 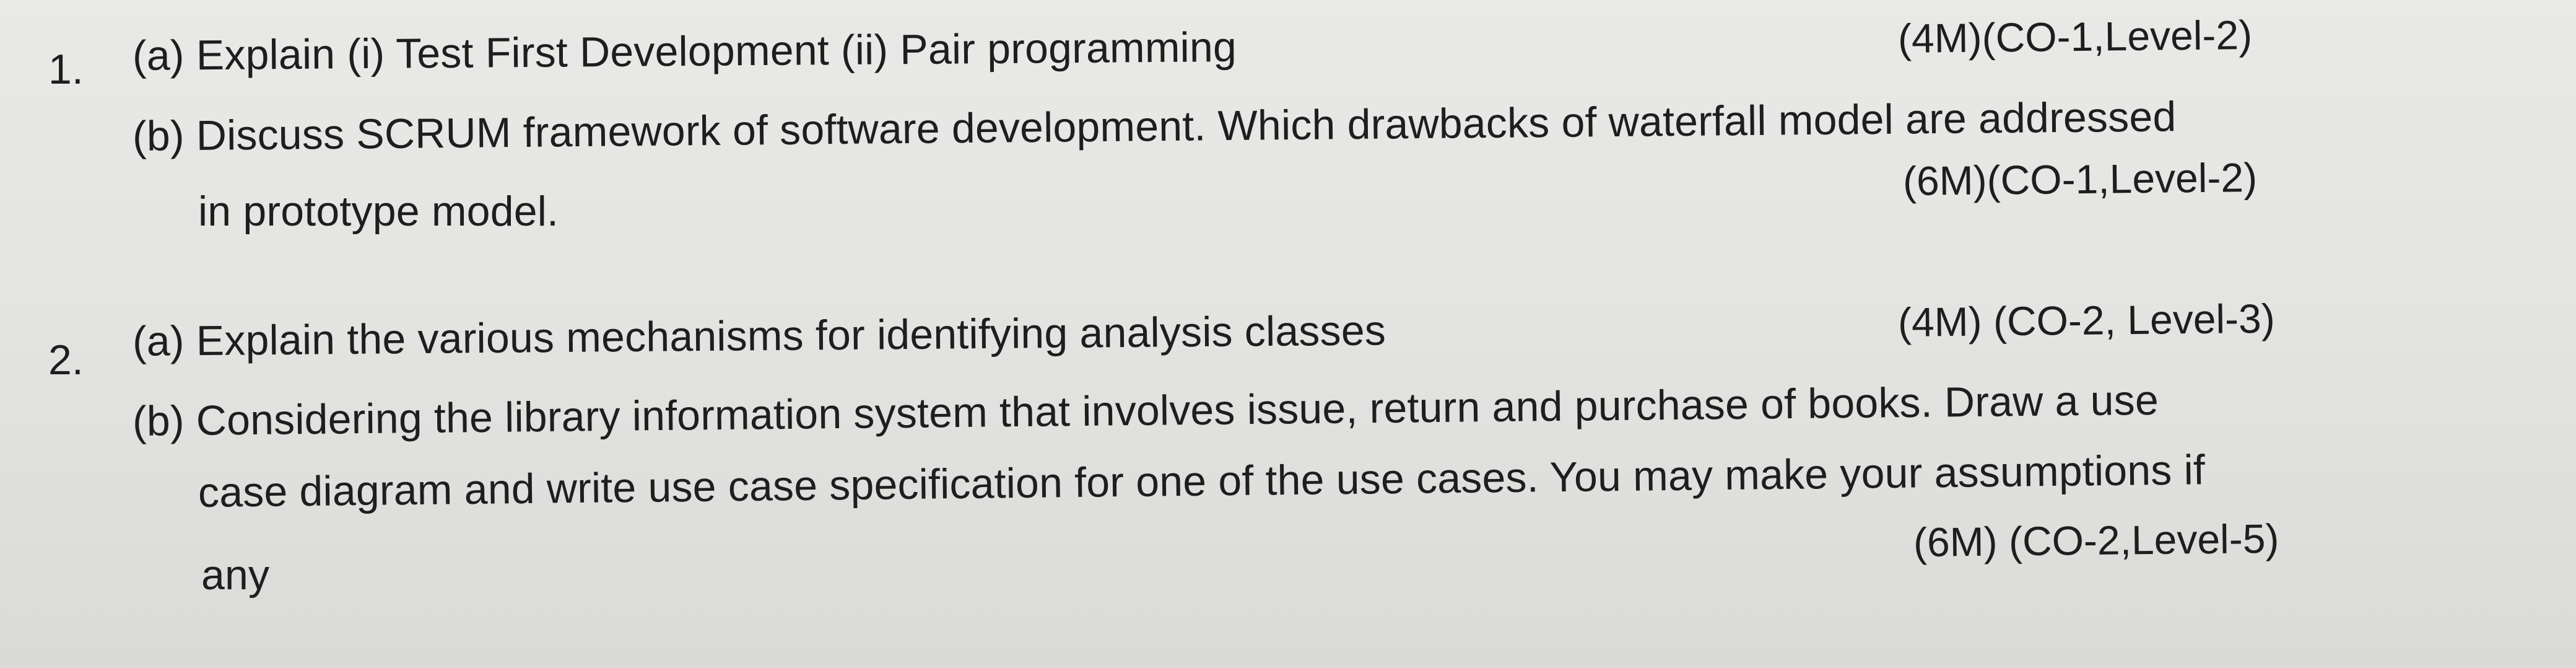 What do you see at coordinates (2075, 36) in the screenshot?
I see `question-1a-marks: (4M)(CO-1,Level-2)` at bounding box center [2075, 36].